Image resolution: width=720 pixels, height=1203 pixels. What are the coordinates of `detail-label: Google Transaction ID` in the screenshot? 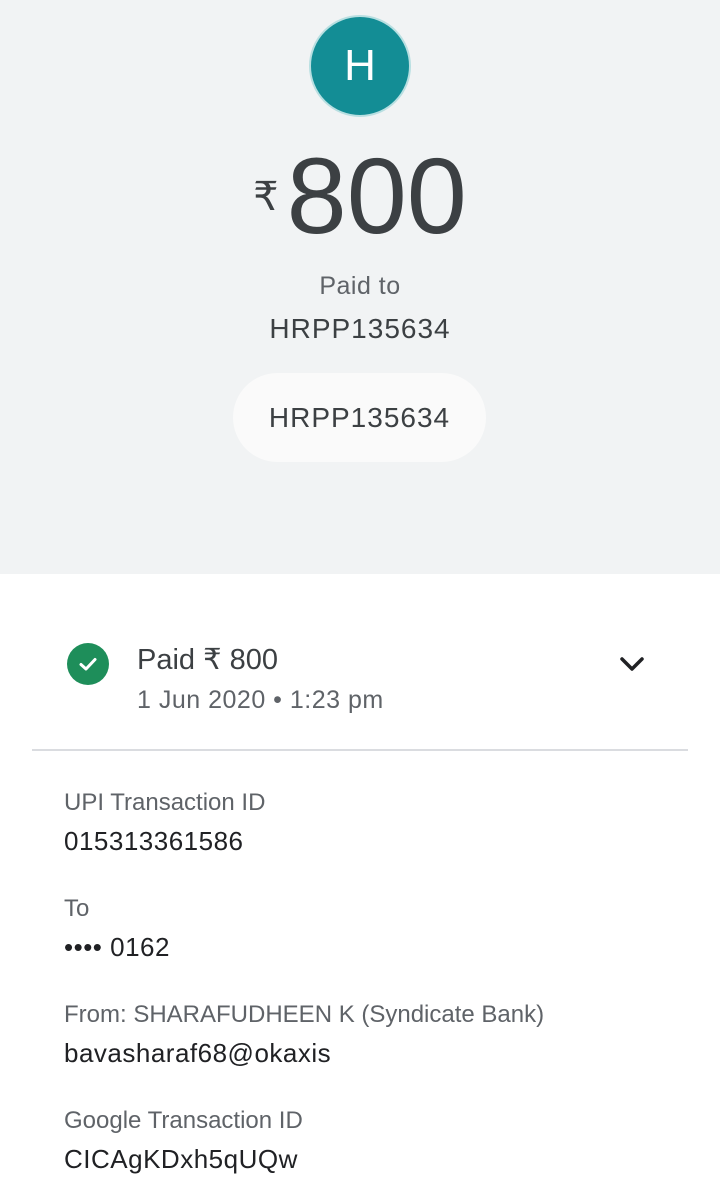 It's located at (183, 1120).